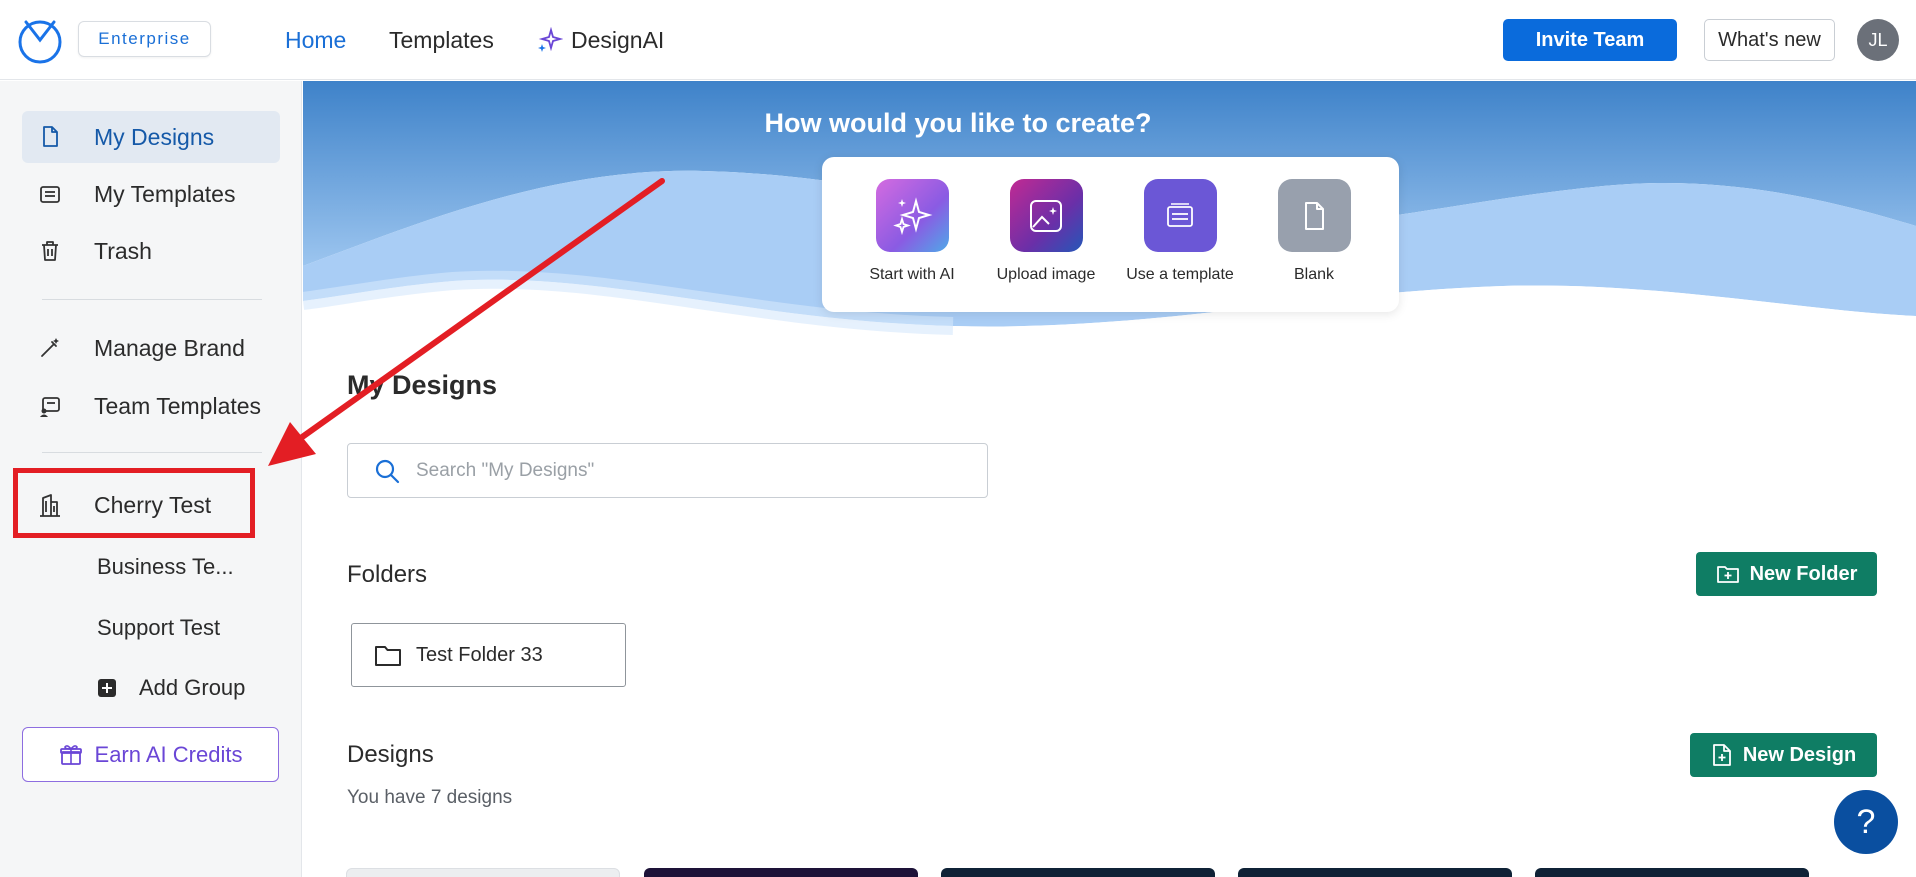 The image size is (1916, 877). I want to click on earn-ai-credits-label: Earn AI Credits, so click(168, 754).